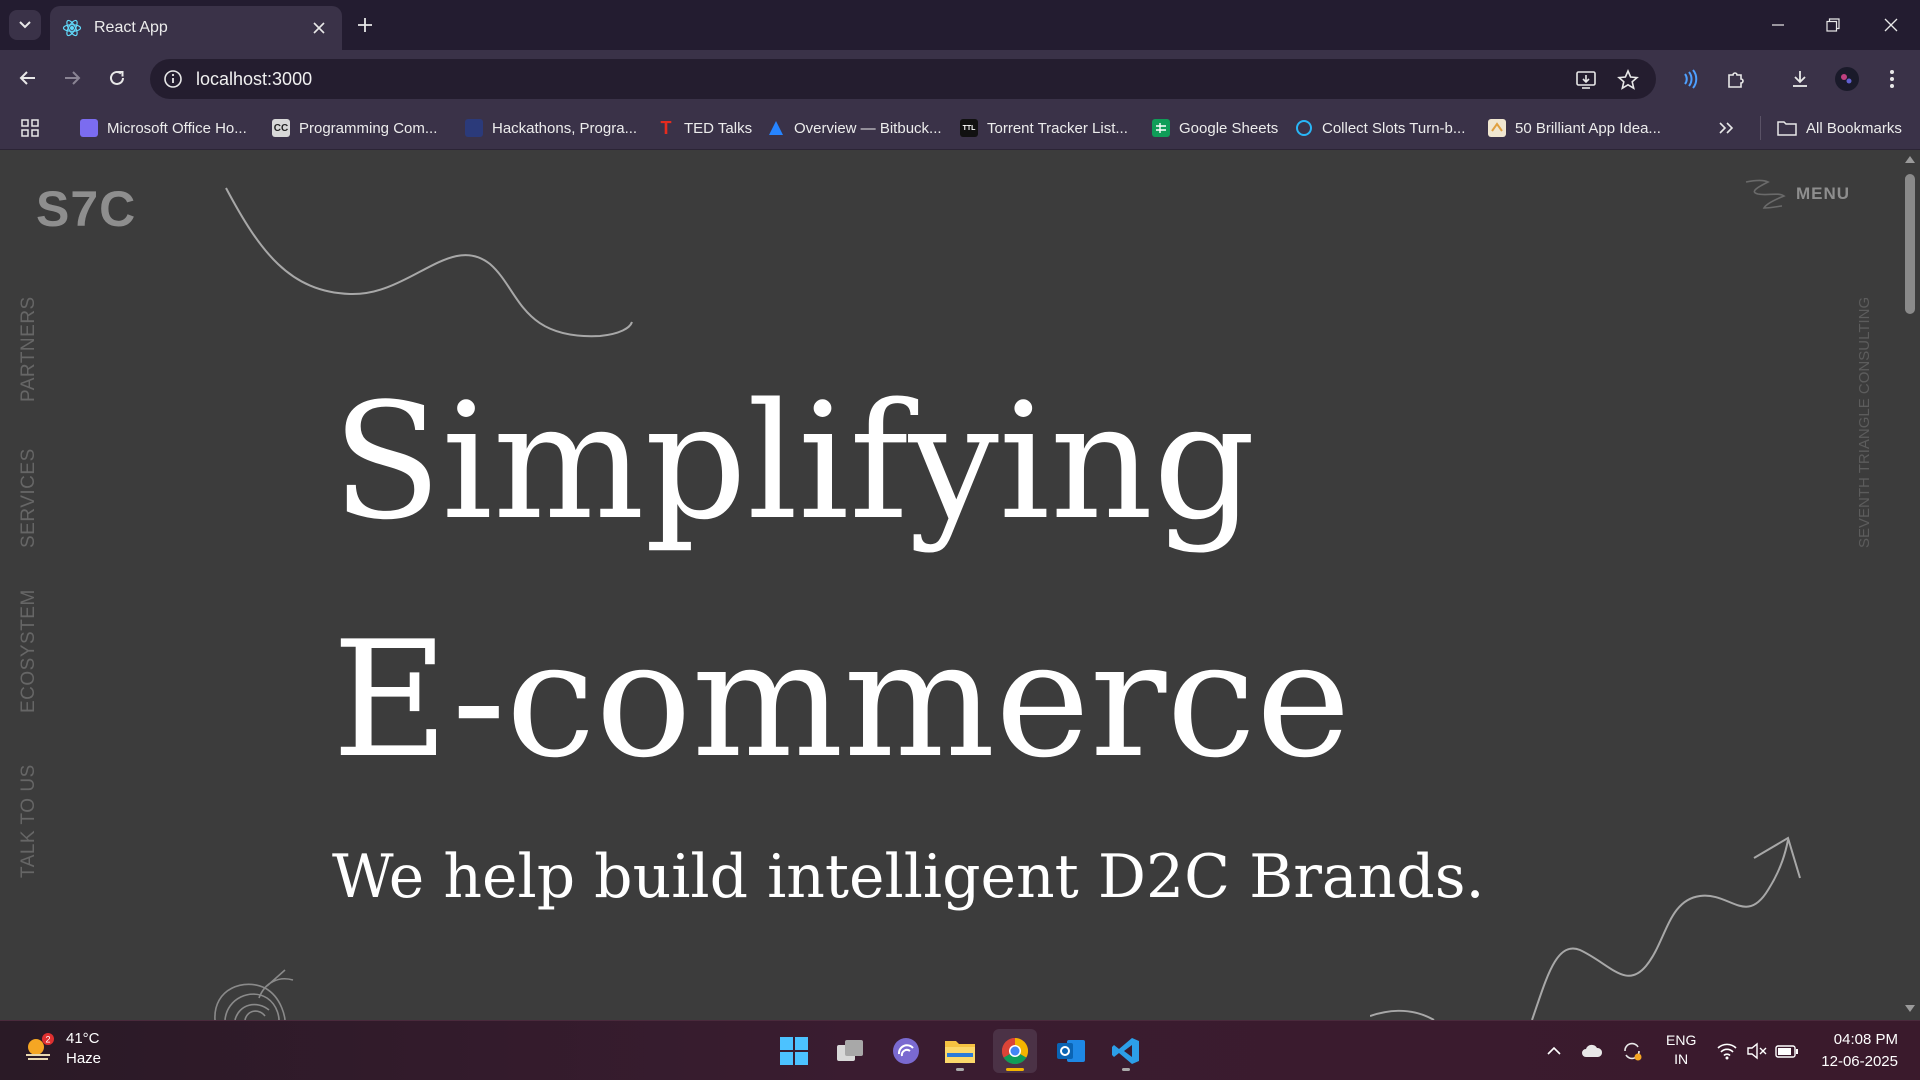 This screenshot has height=1080, width=1920. Describe the element at coordinates (86, 209) in the screenshot. I see `site-logo: S7C` at that location.